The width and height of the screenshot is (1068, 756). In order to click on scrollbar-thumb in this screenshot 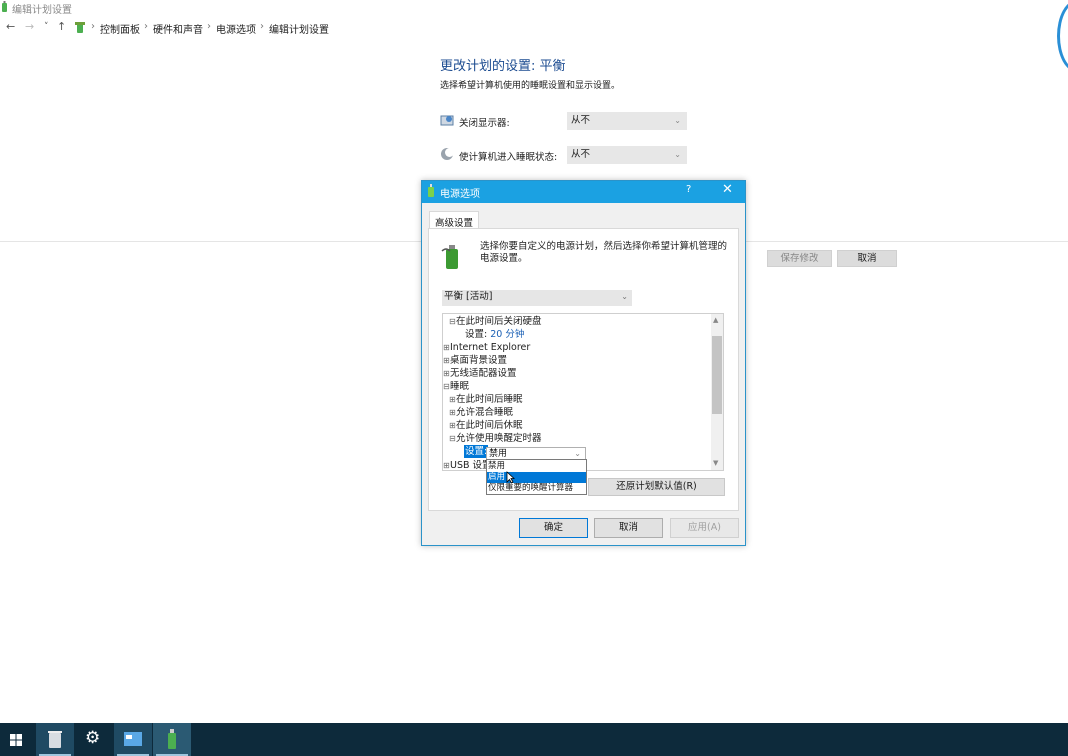, I will do `click(717, 375)`.